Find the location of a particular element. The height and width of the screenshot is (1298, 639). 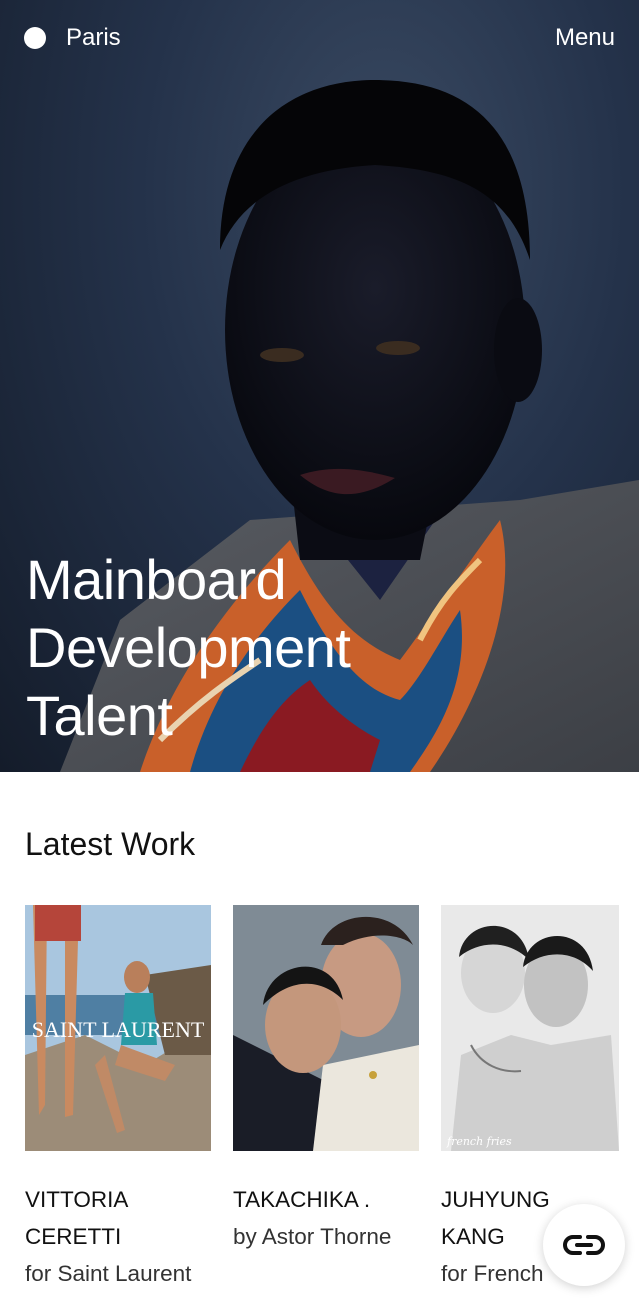

work-card-title-line: TAKACHIKA . is located at coordinates (302, 1199).